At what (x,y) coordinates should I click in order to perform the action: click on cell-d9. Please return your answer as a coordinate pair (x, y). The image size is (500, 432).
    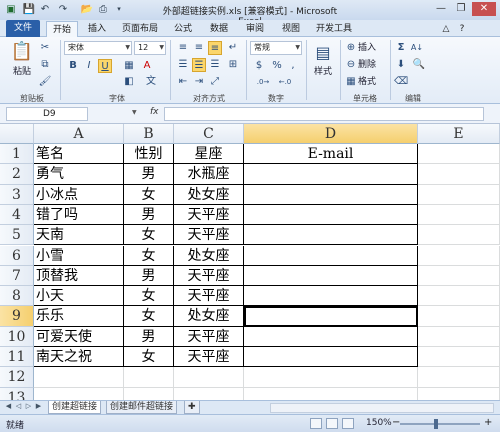
    Looking at the image, I should click on (331, 316).